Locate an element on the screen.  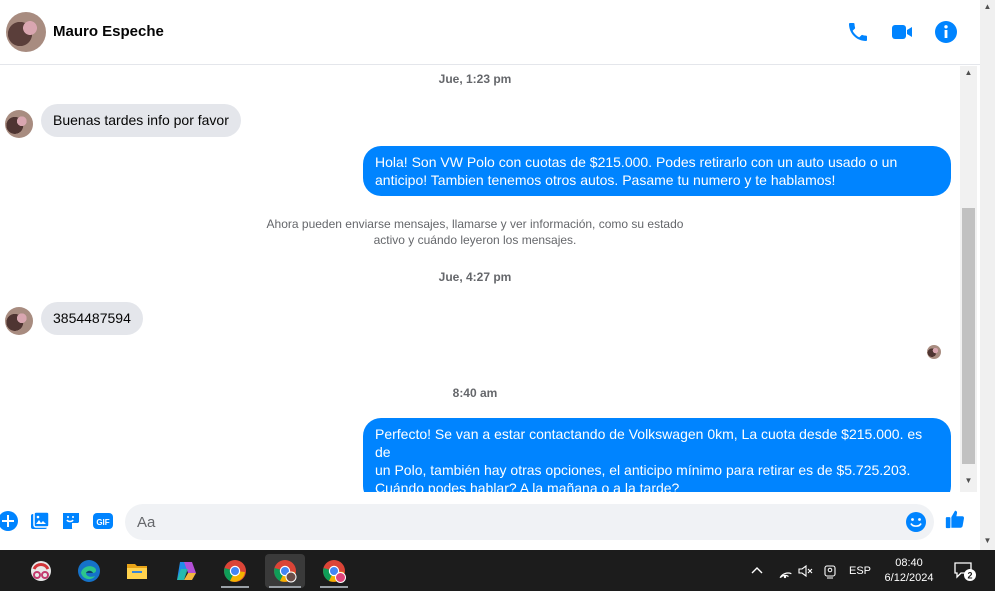
language-label: ESP is located at coordinates (860, 570).